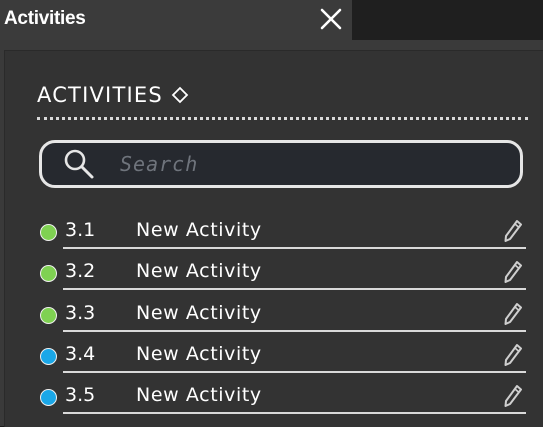 The width and height of the screenshot is (543, 427). What do you see at coordinates (271, 275) in the screenshot?
I see `activity-row-2: 3.2 New Activity` at bounding box center [271, 275].